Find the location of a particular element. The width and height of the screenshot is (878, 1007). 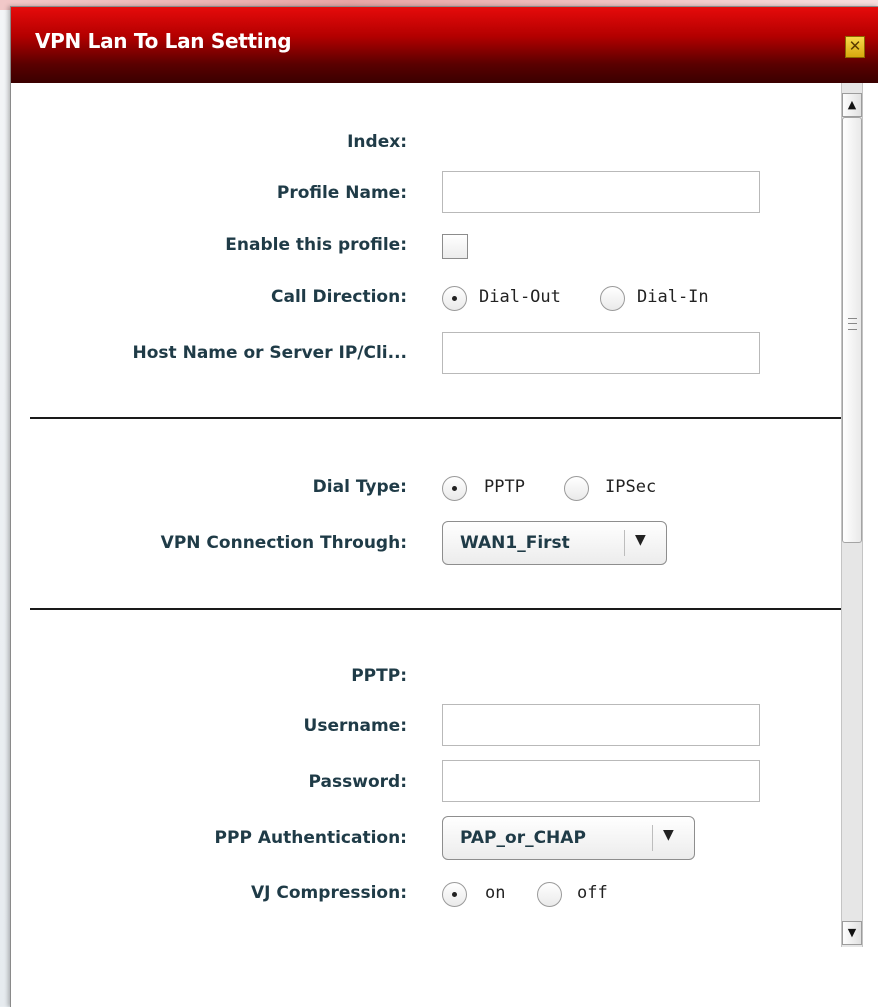

close-icon: ✕ is located at coordinates (855, 47).